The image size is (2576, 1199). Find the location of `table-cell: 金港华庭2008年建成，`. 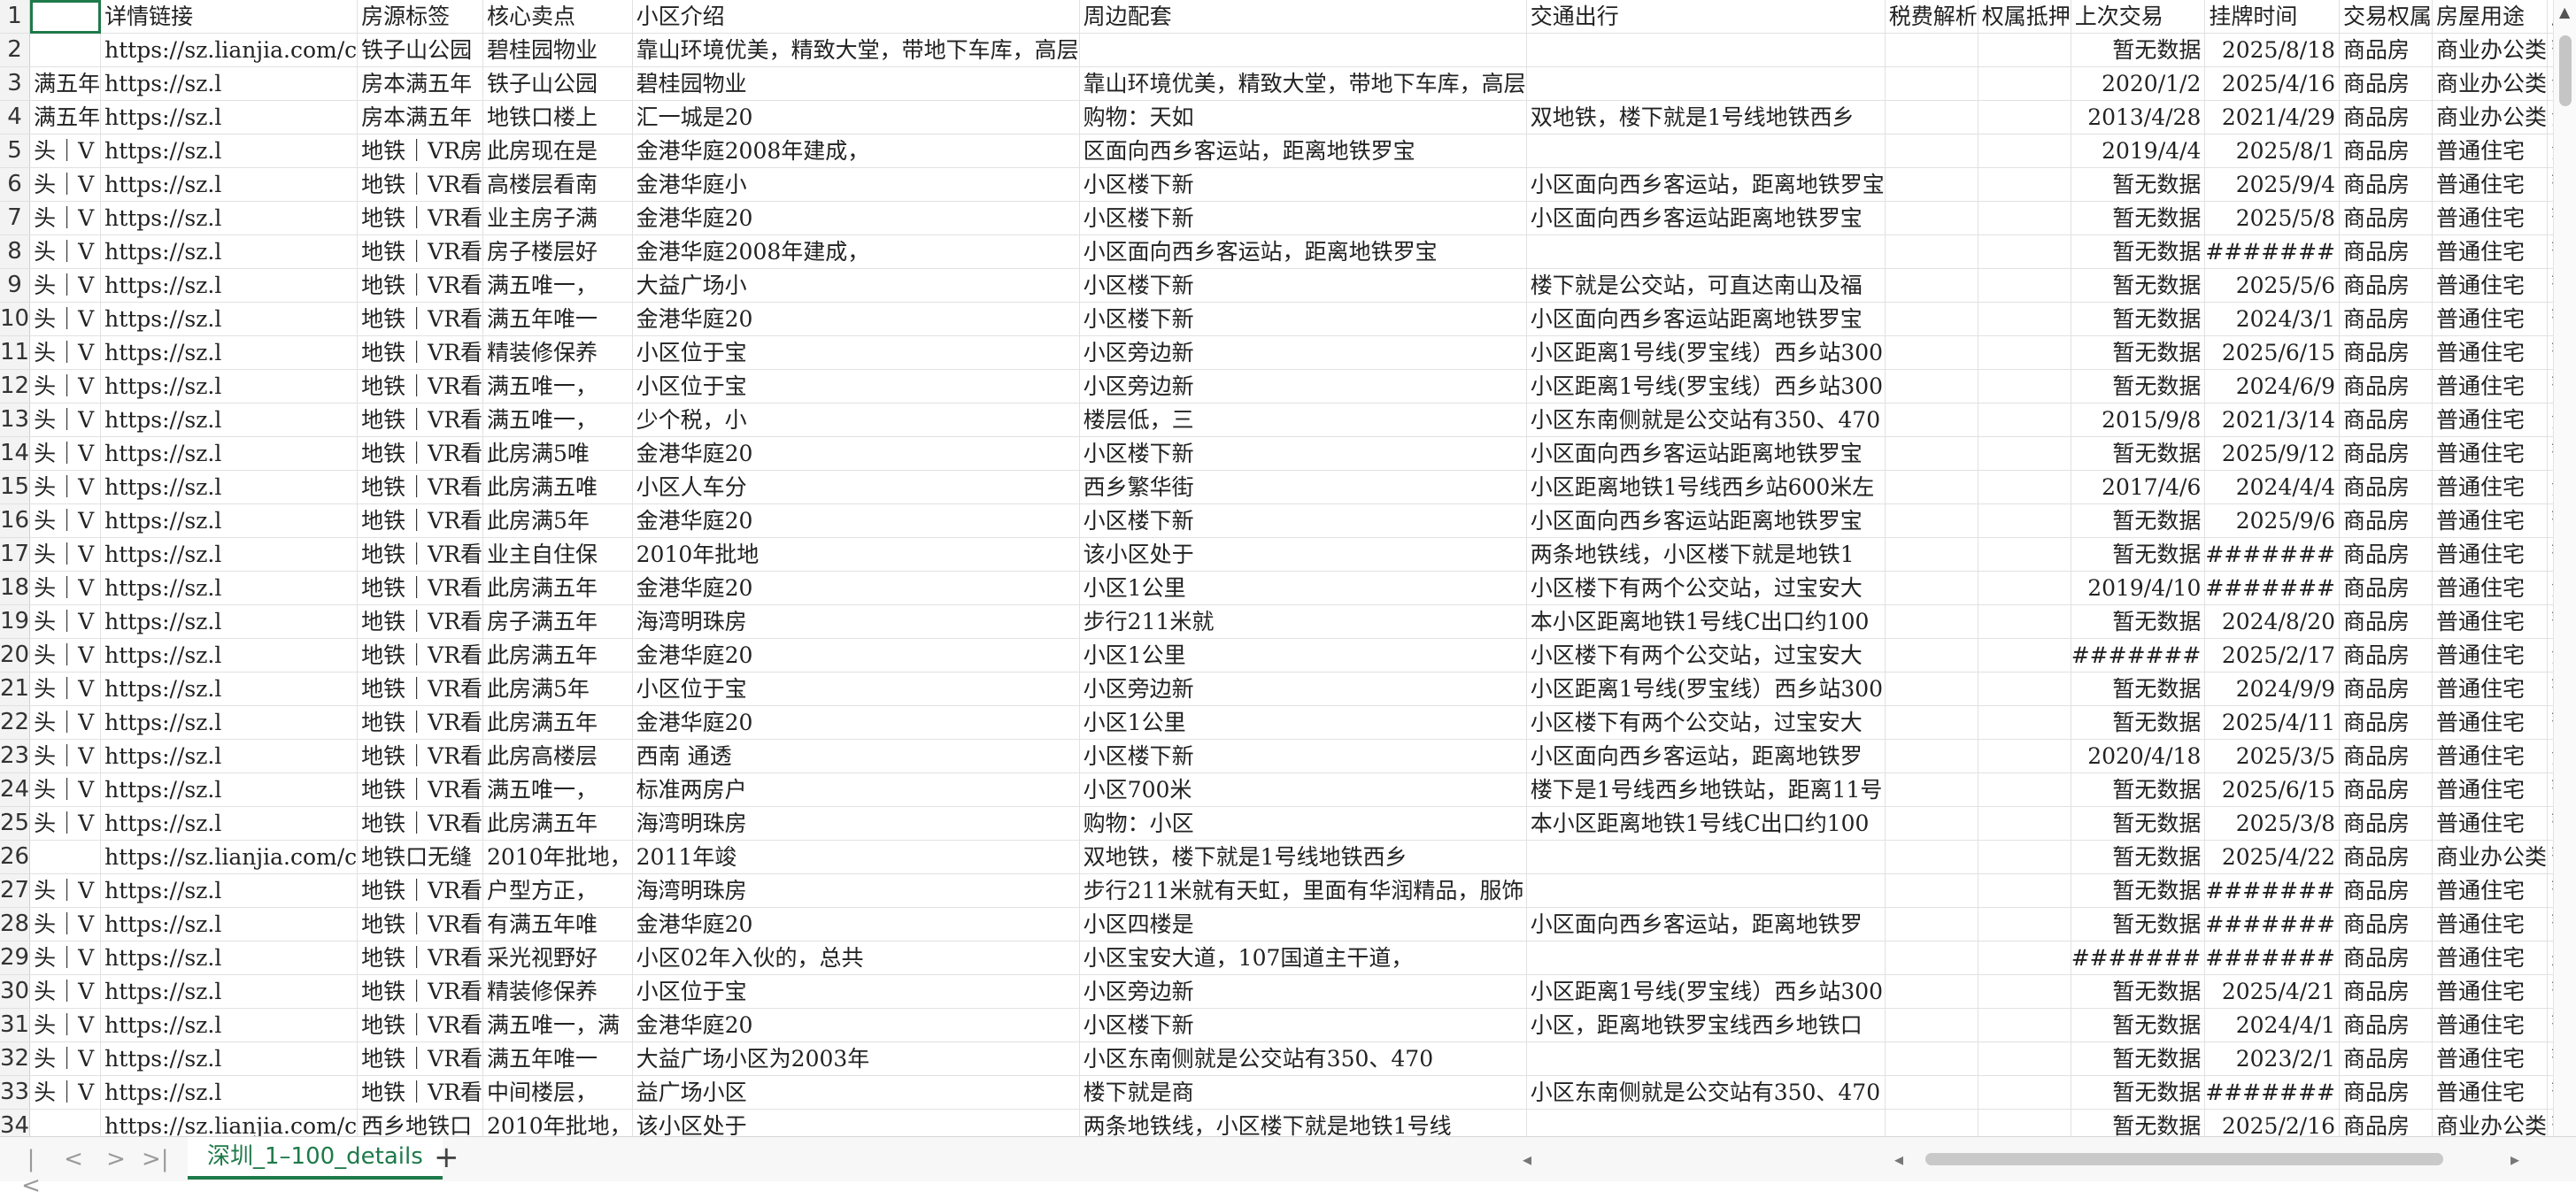

table-cell: 金港华庭2008年建成， is located at coordinates (856, 151).